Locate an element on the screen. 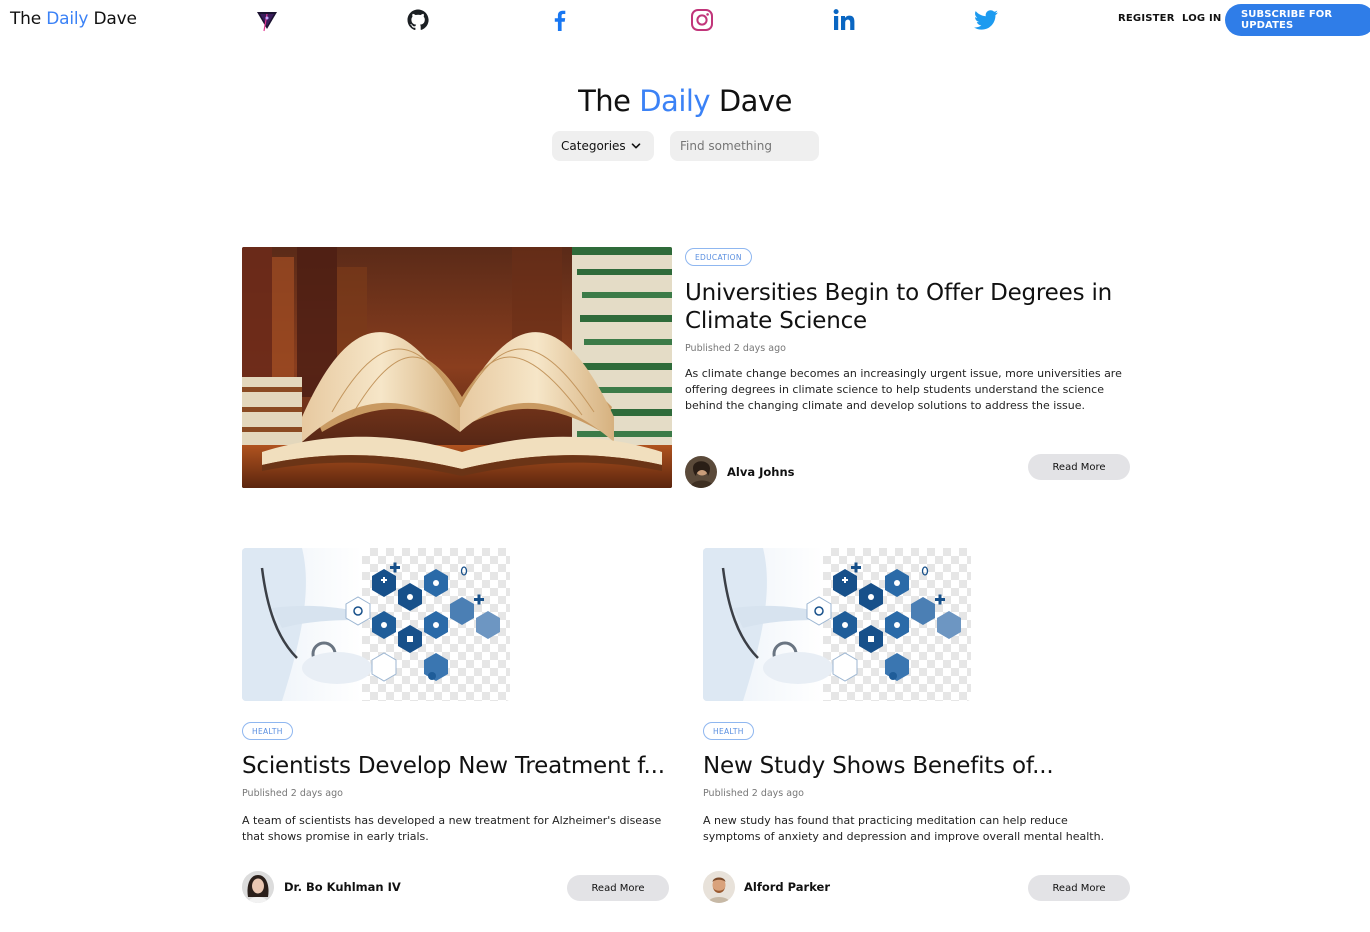  chevron-down-icon is located at coordinates (636, 146).